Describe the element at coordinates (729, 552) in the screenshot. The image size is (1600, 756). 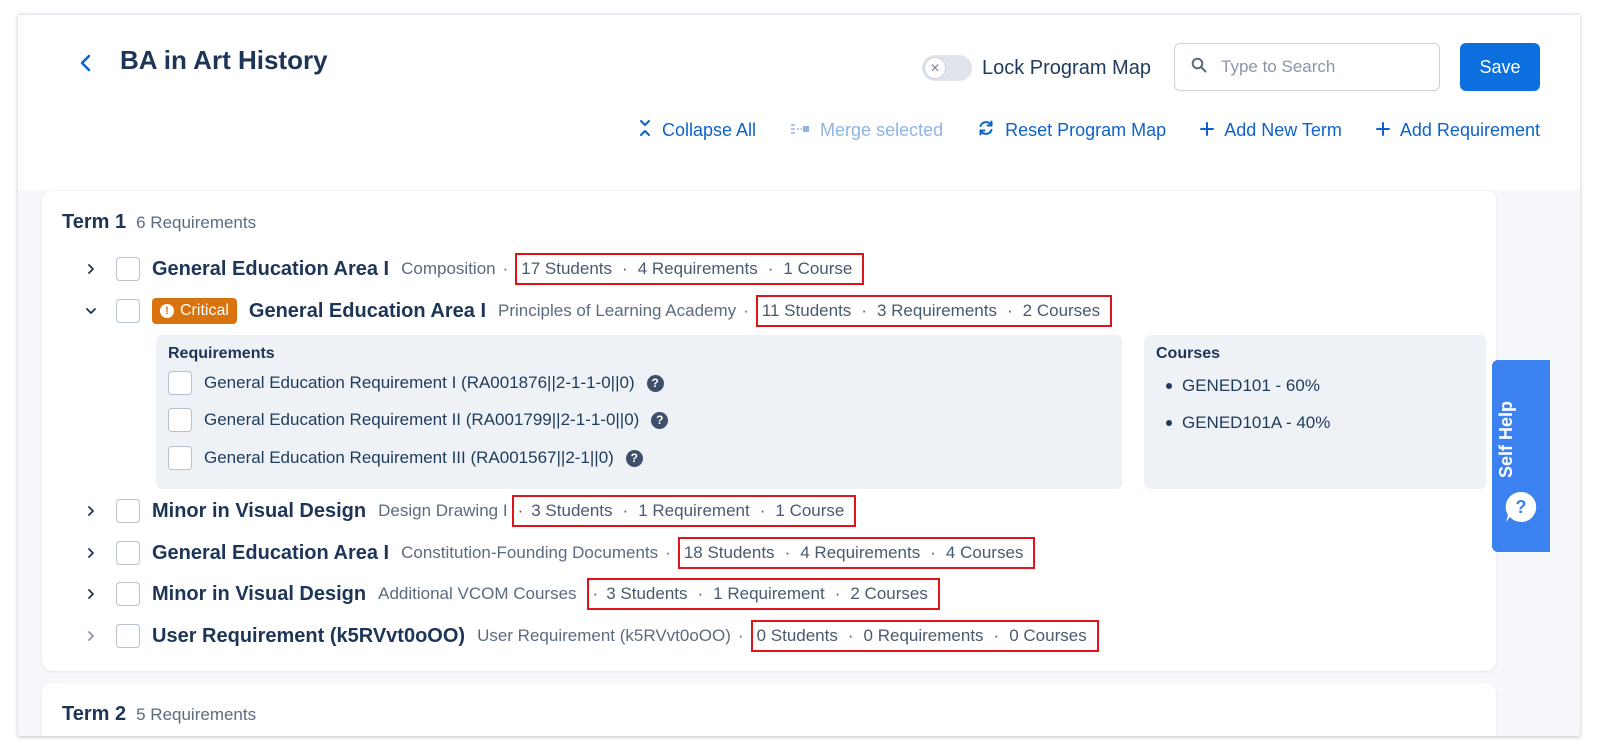
I see `student-count: 18 Students` at that location.